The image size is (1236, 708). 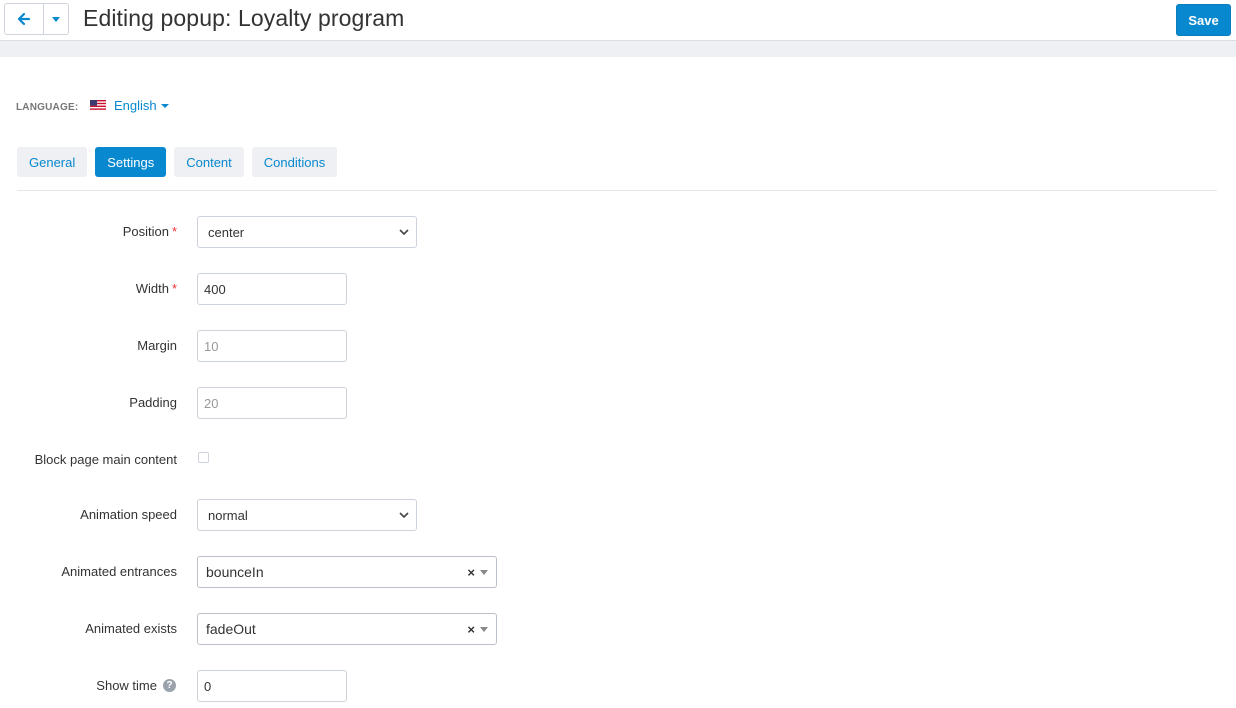 I want to click on animation-speed-select: normal, so click(x=307, y=515).